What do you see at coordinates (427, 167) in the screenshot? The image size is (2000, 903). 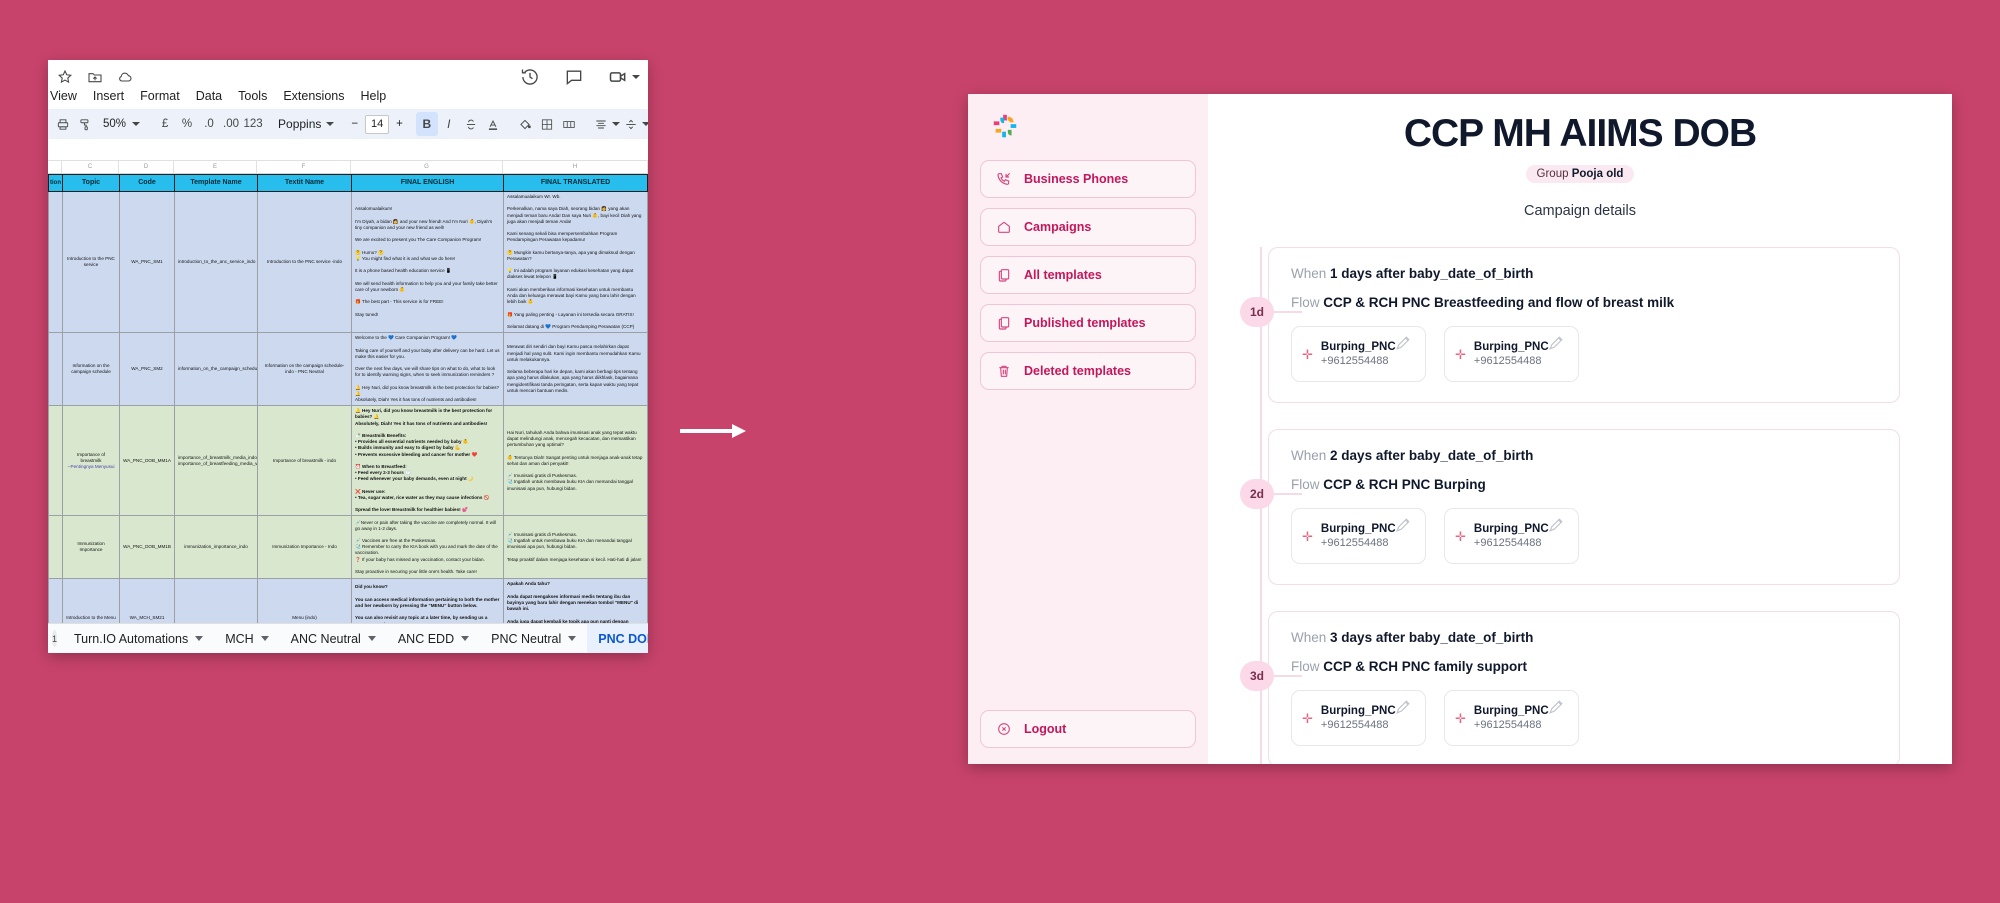 I see `column-header-cell: G` at bounding box center [427, 167].